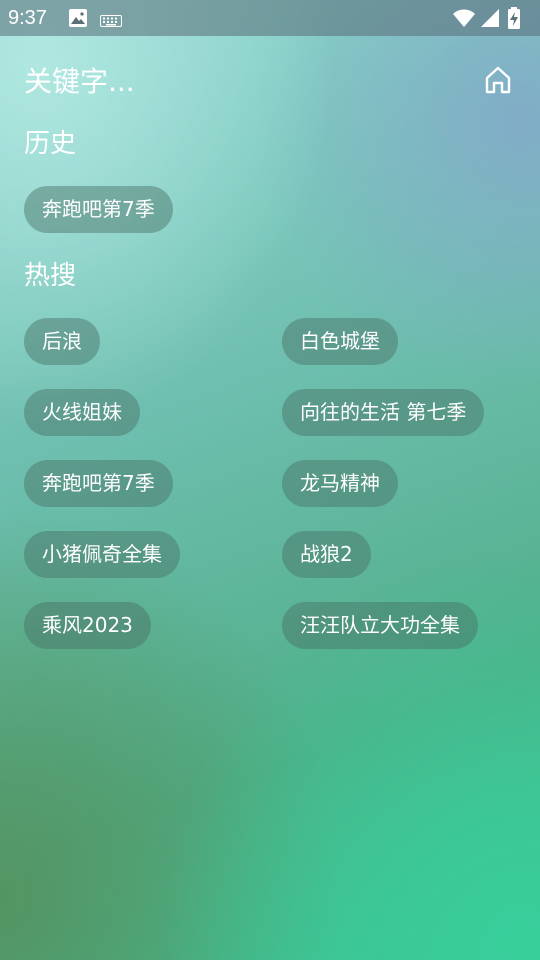 The image size is (540, 960). I want to click on hot-search-chip: 奔跑吧第7季, so click(98, 483).